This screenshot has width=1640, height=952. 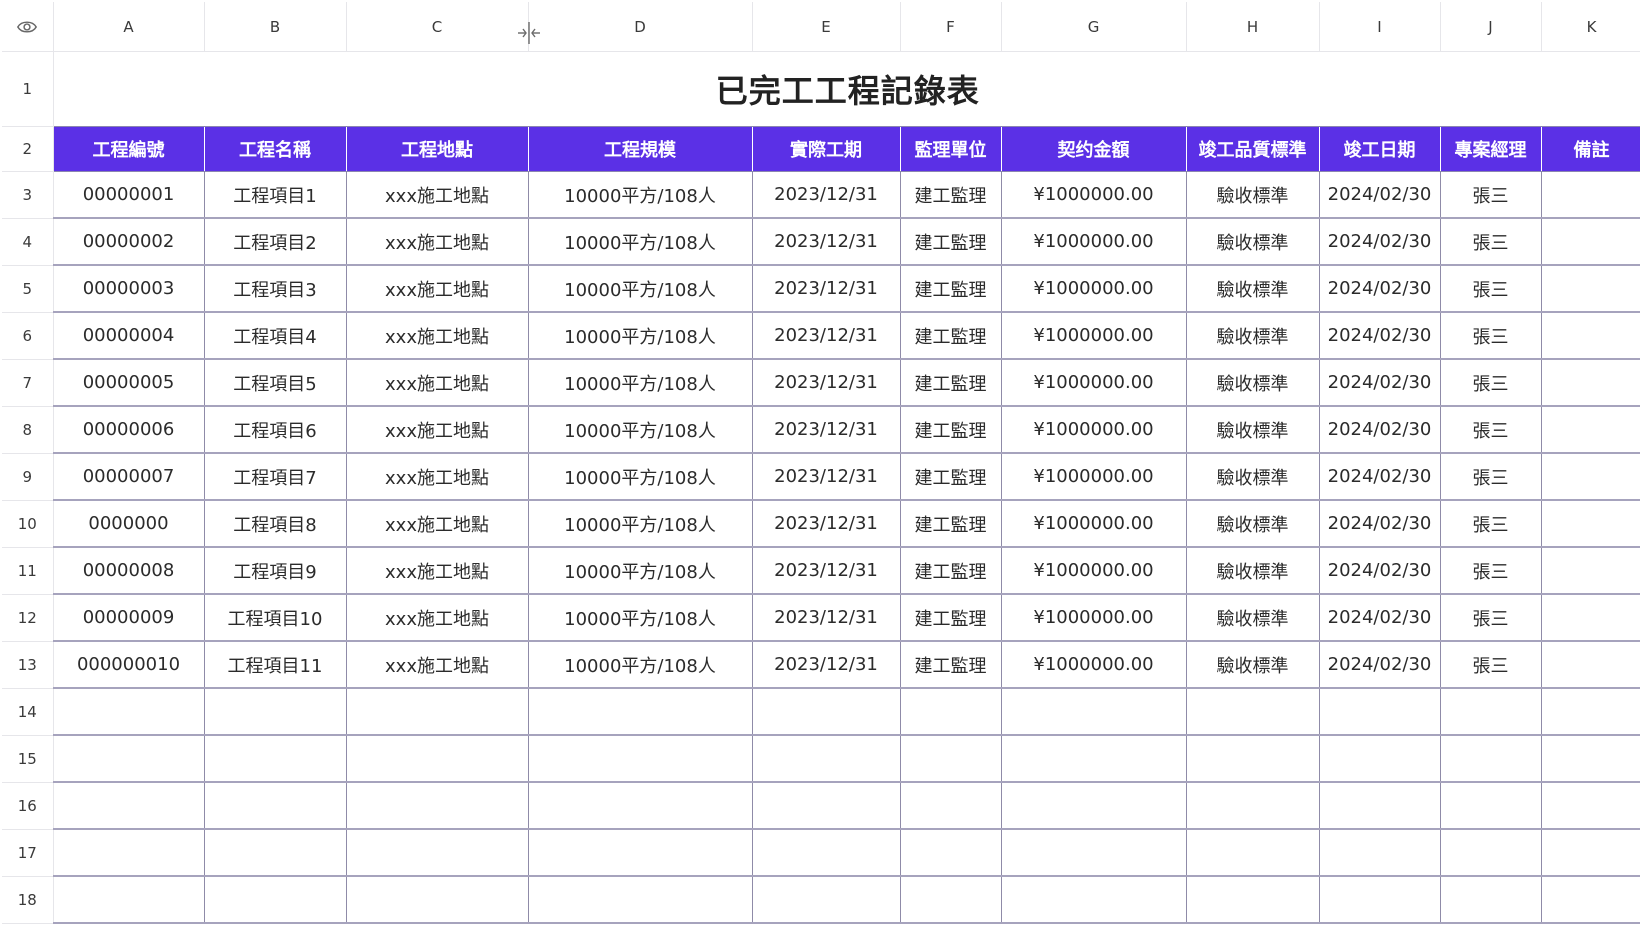 What do you see at coordinates (28, 571) in the screenshot?
I see `row-number: 11` at bounding box center [28, 571].